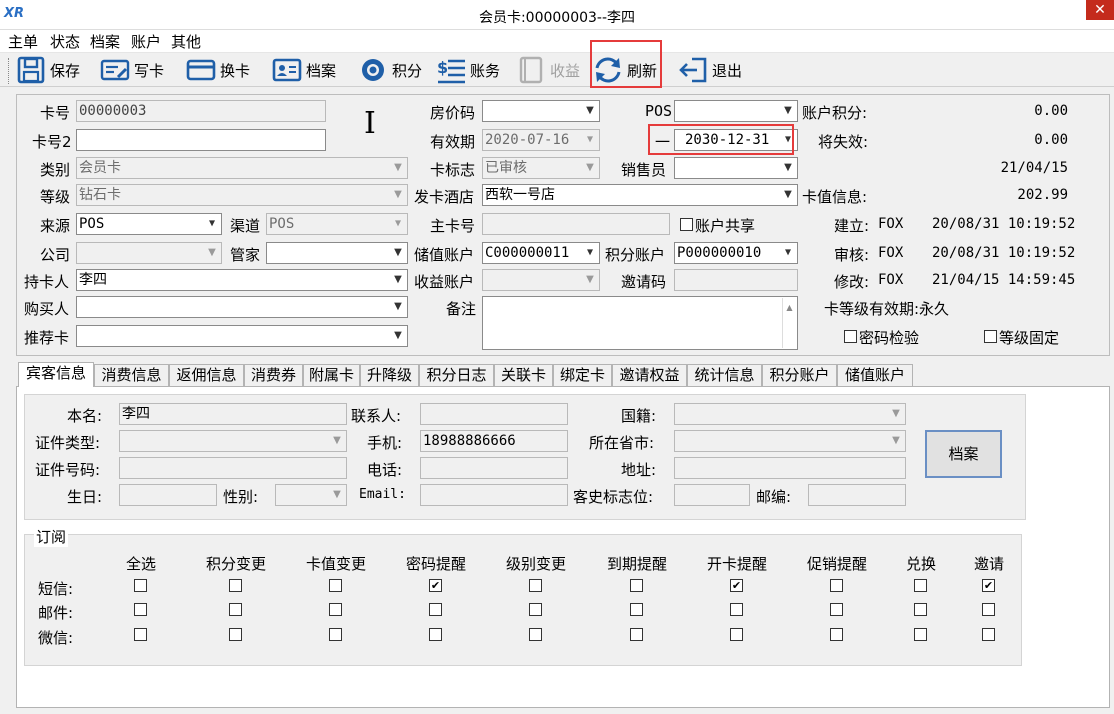 The image size is (1114, 714). I want to click on level-fixed-checkbox, so click(990, 336).